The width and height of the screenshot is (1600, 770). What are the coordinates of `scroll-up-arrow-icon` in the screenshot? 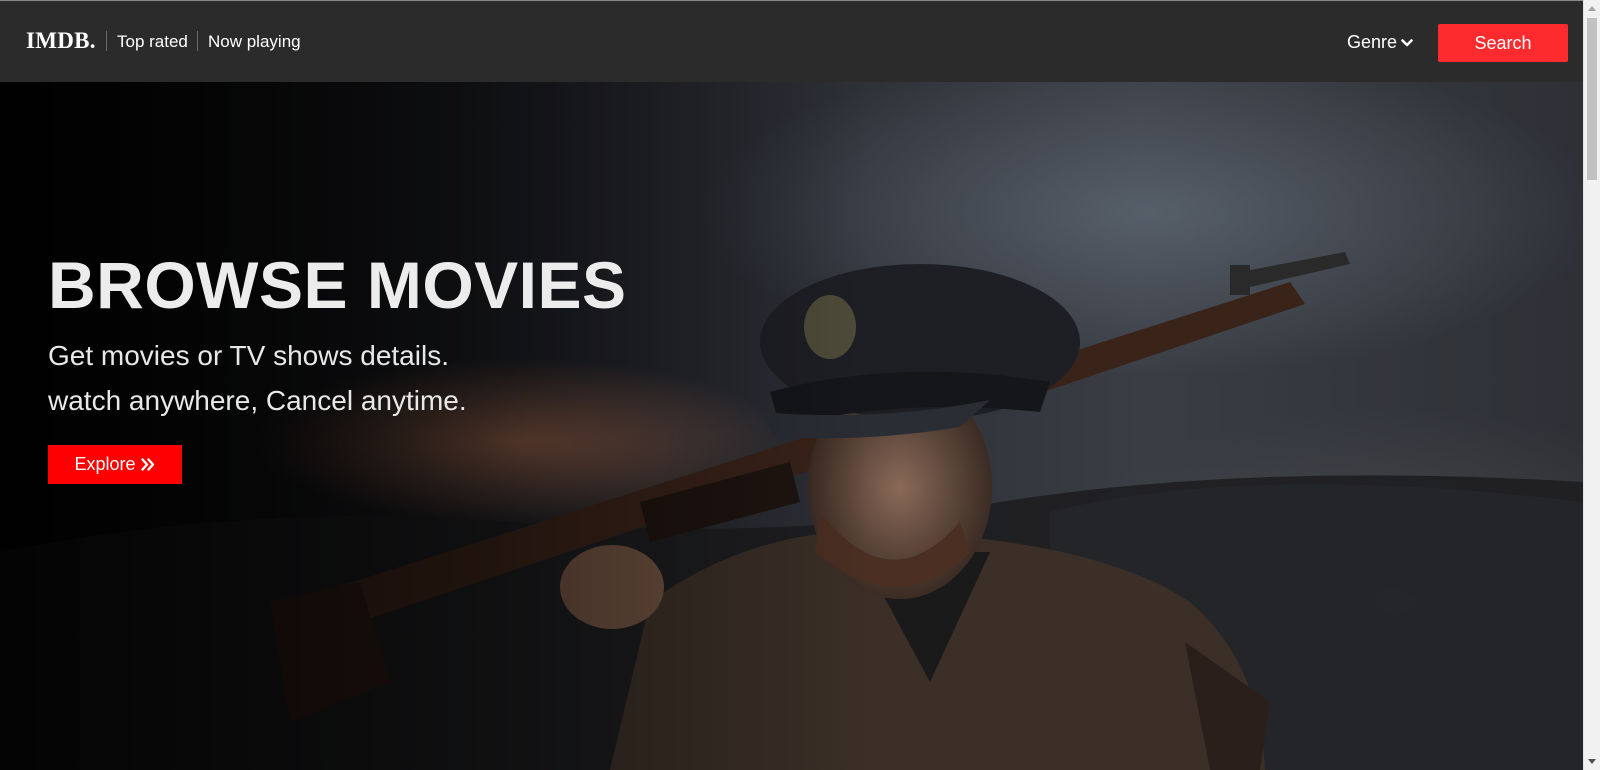 It's located at (1592, 8).